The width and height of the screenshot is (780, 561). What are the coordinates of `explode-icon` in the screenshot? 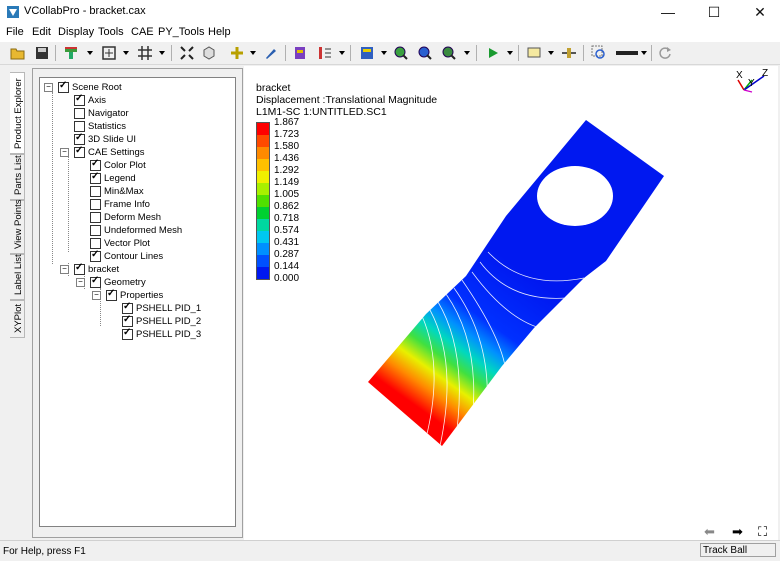 It's located at (187, 53).